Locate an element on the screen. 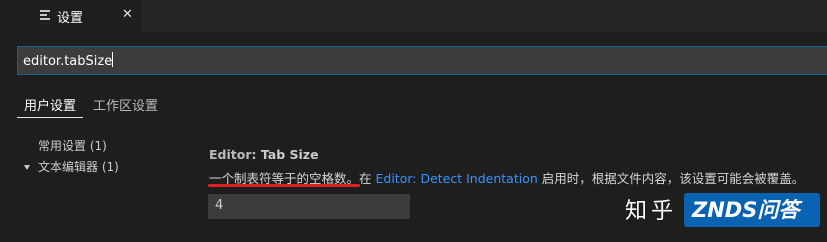 Image resolution: width=827 pixels, height=242 pixels. text-caret is located at coordinates (113, 59).